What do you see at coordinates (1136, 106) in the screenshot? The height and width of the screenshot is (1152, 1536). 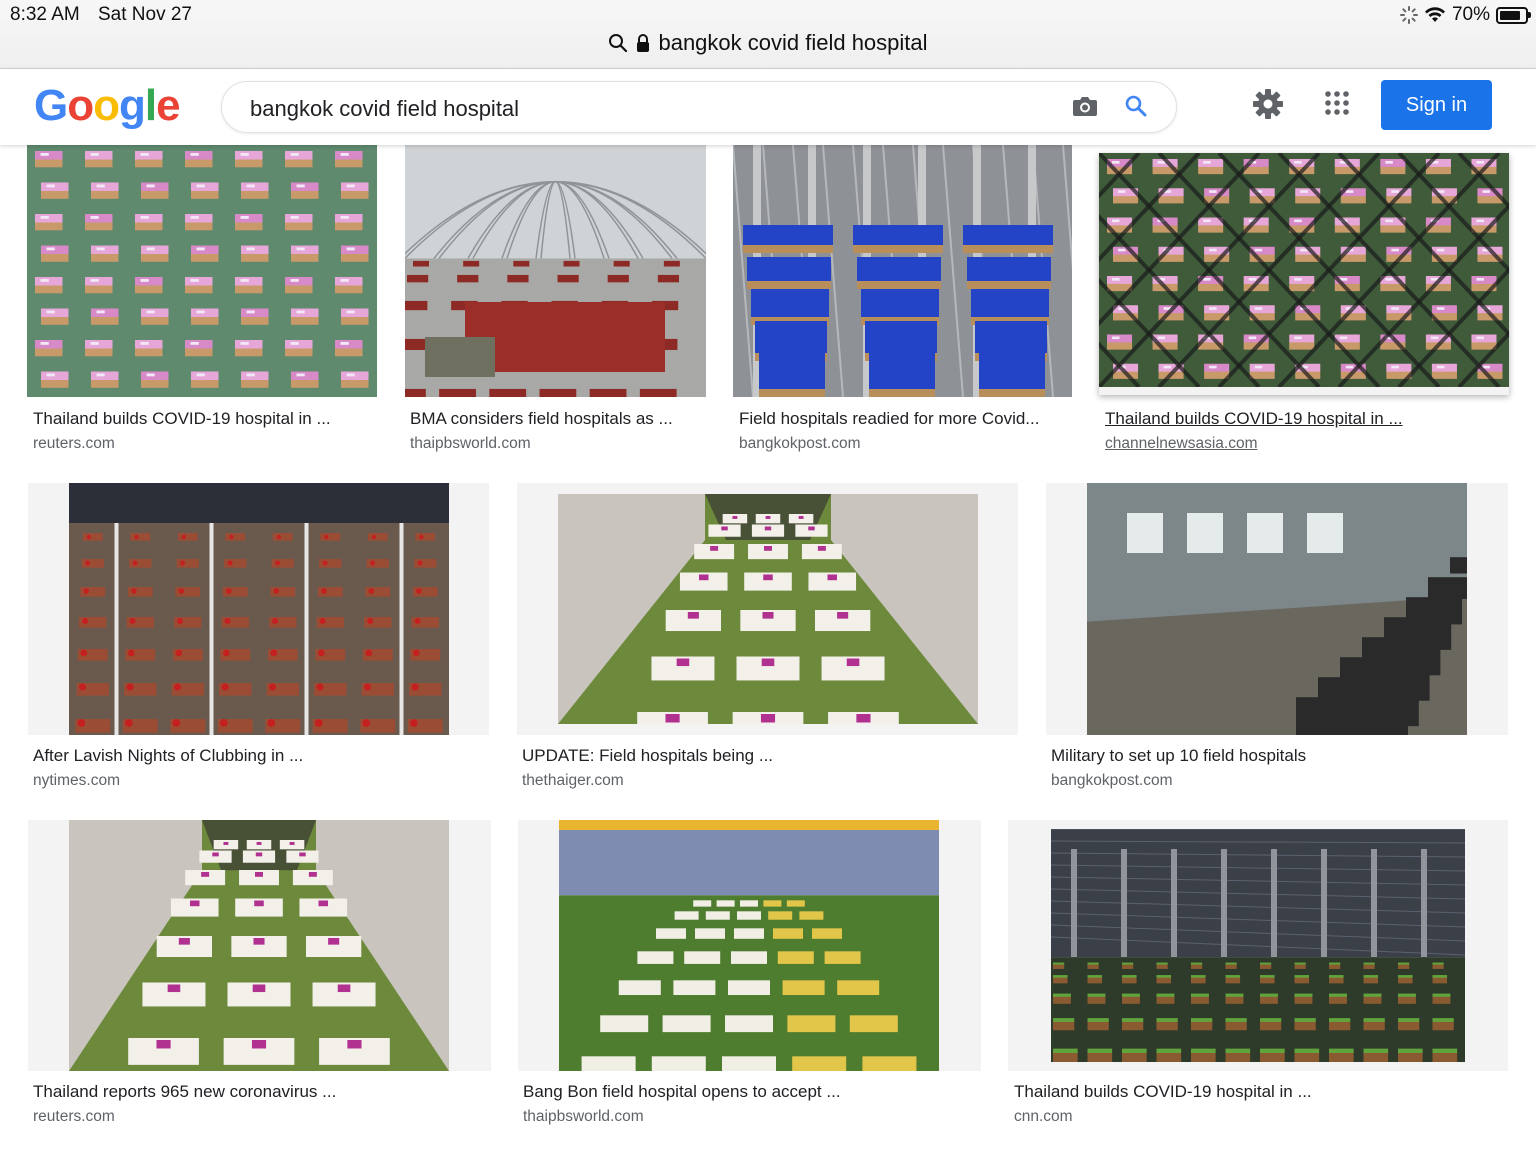 I see `search-button-icon` at bounding box center [1136, 106].